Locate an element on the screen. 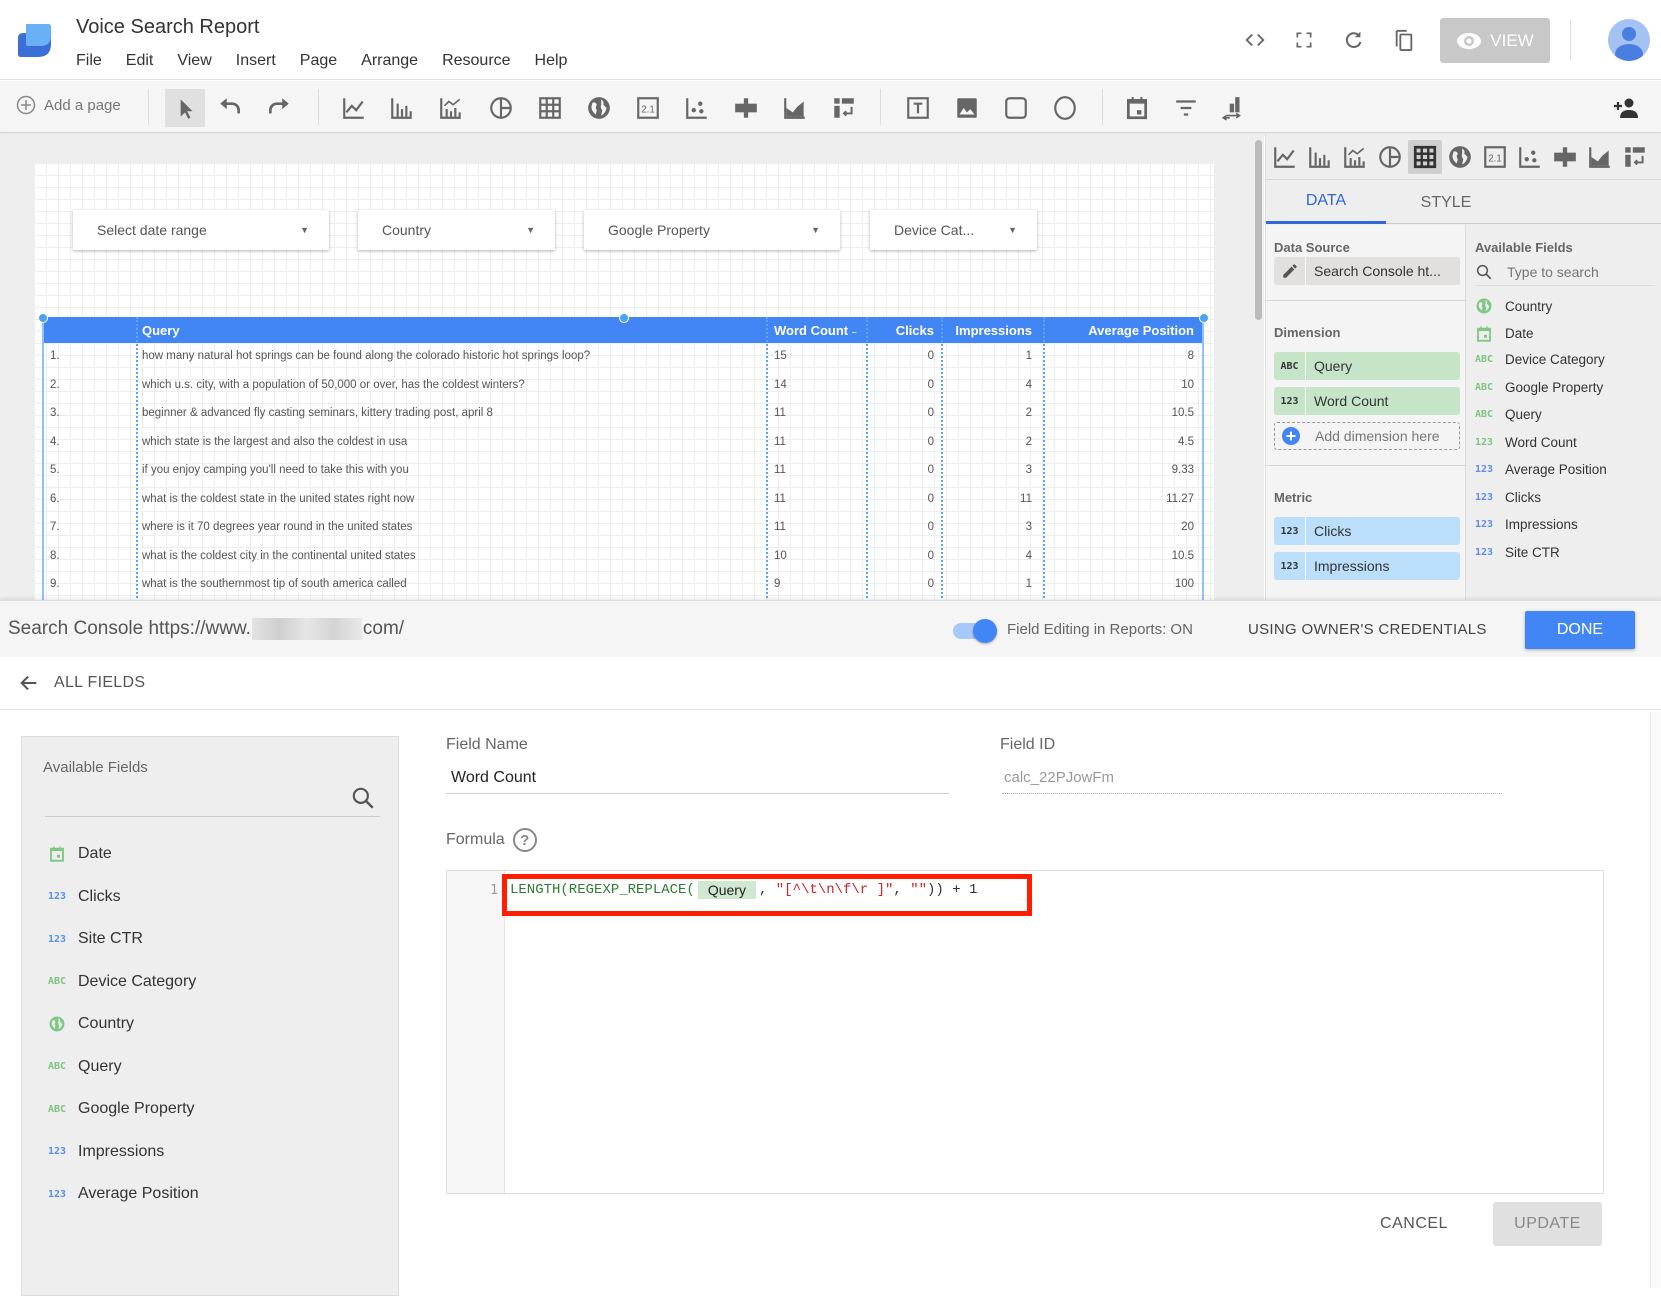 The width and height of the screenshot is (1661, 1296). field-editing-toggle is located at coordinates (975, 631).